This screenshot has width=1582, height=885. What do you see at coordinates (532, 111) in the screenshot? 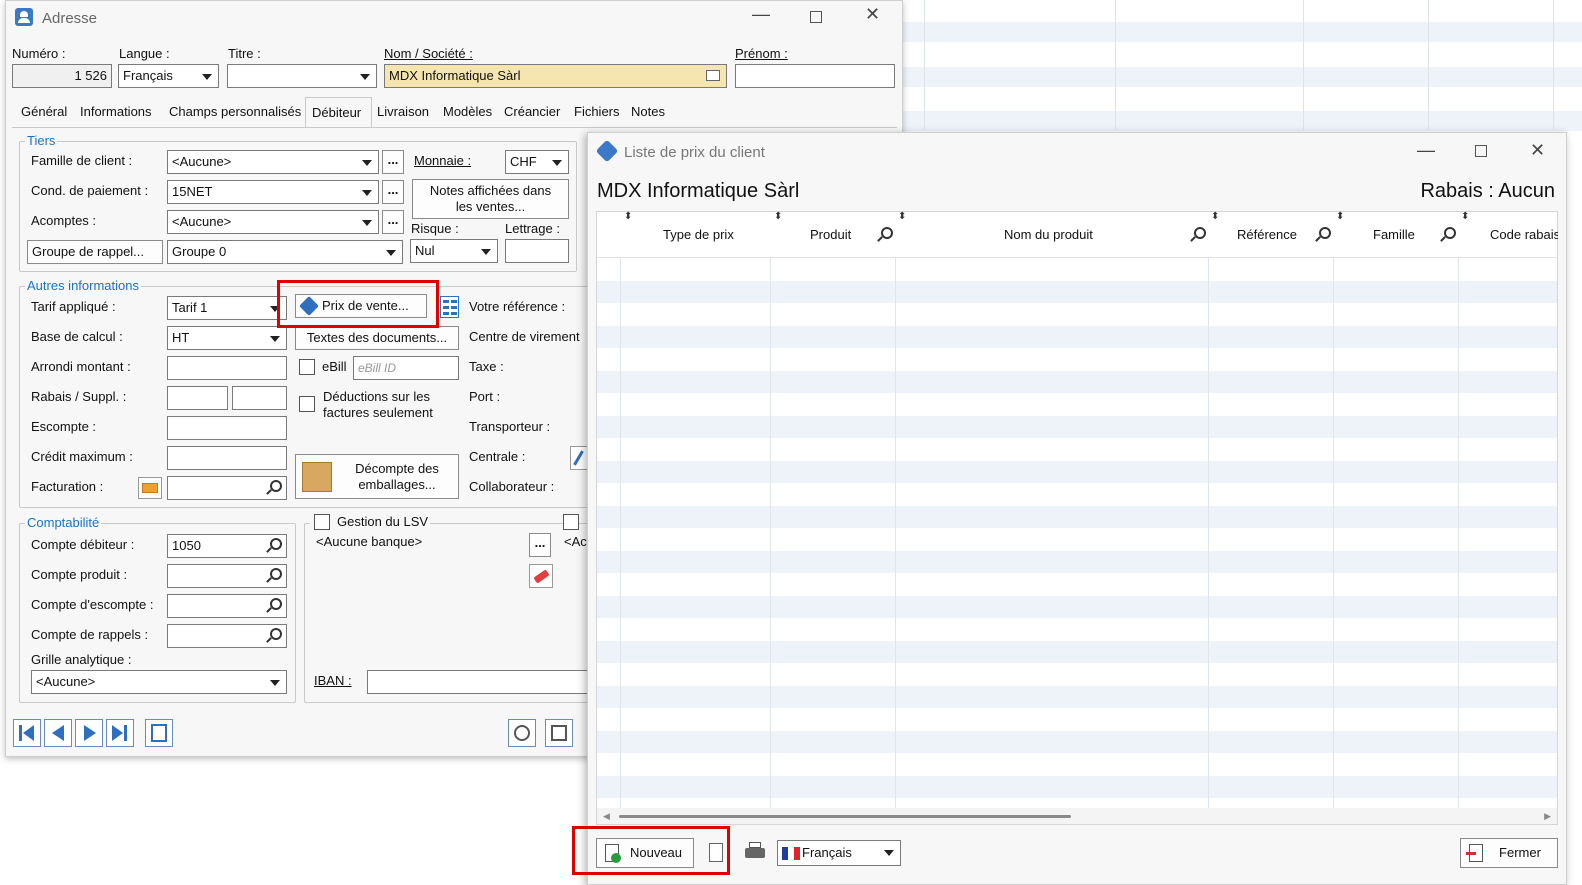
I see `tab-creancier: Créancier` at bounding box center [532, 111].